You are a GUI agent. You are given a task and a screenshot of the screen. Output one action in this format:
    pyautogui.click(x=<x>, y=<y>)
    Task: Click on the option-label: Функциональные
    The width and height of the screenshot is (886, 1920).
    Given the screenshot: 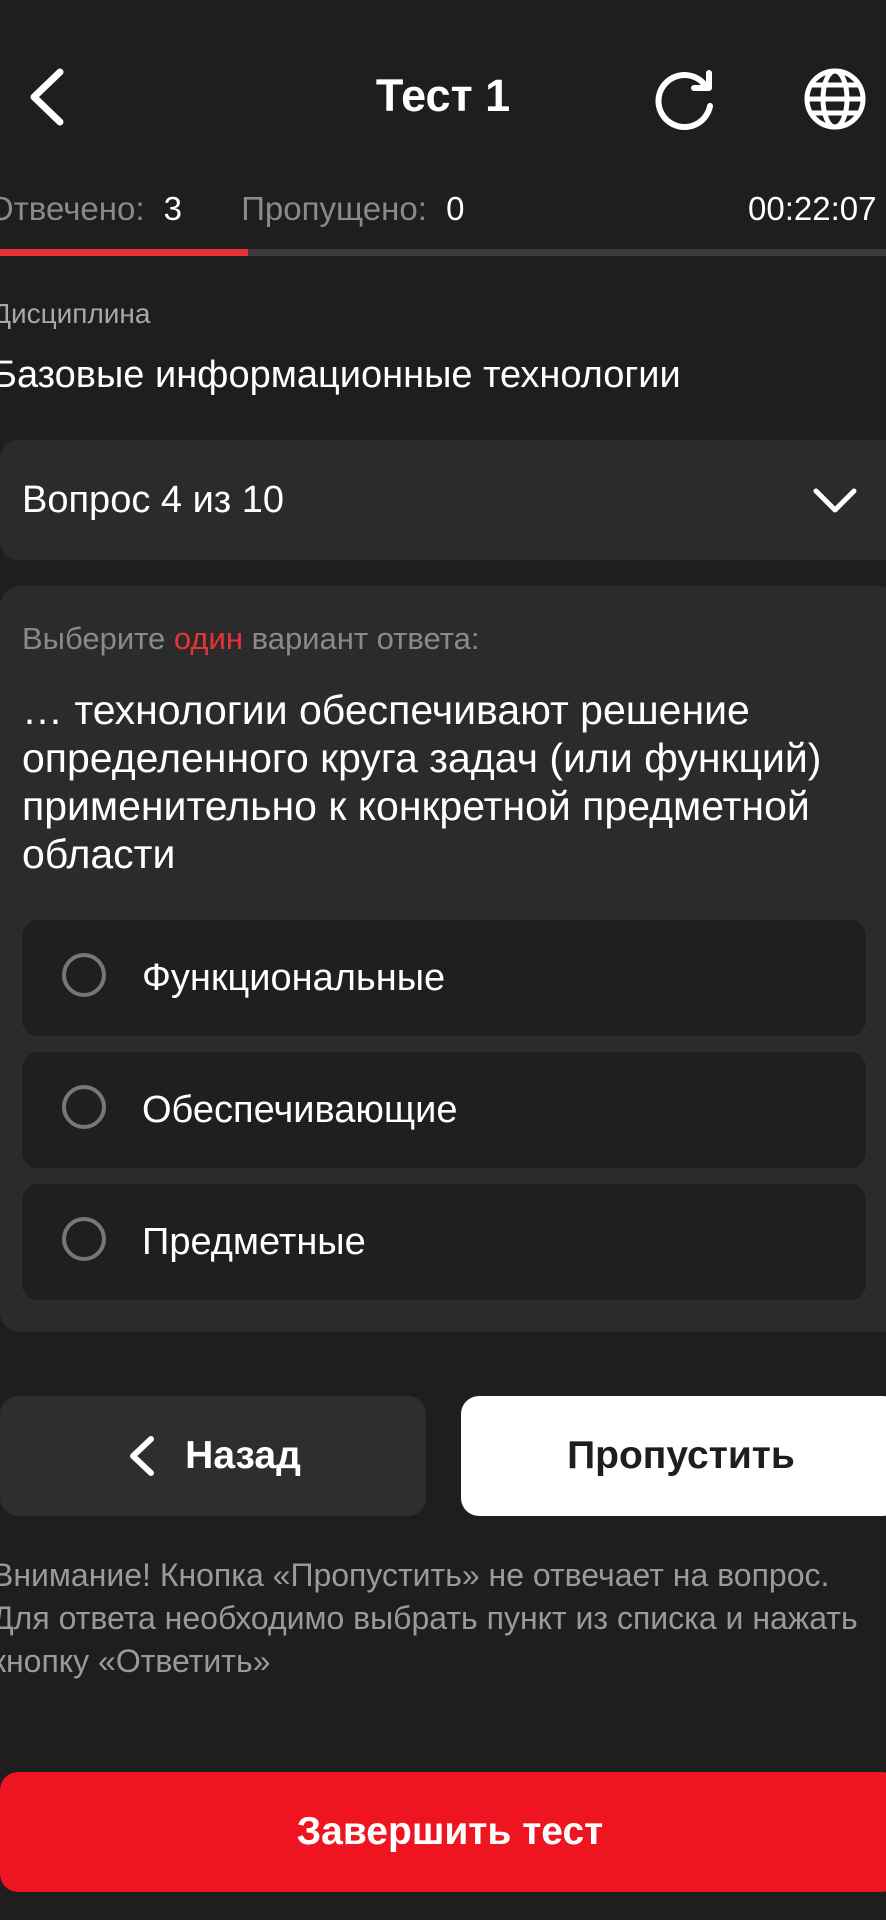 What is the action you would take?
    pyautogui.click(x=294, y=978)
    